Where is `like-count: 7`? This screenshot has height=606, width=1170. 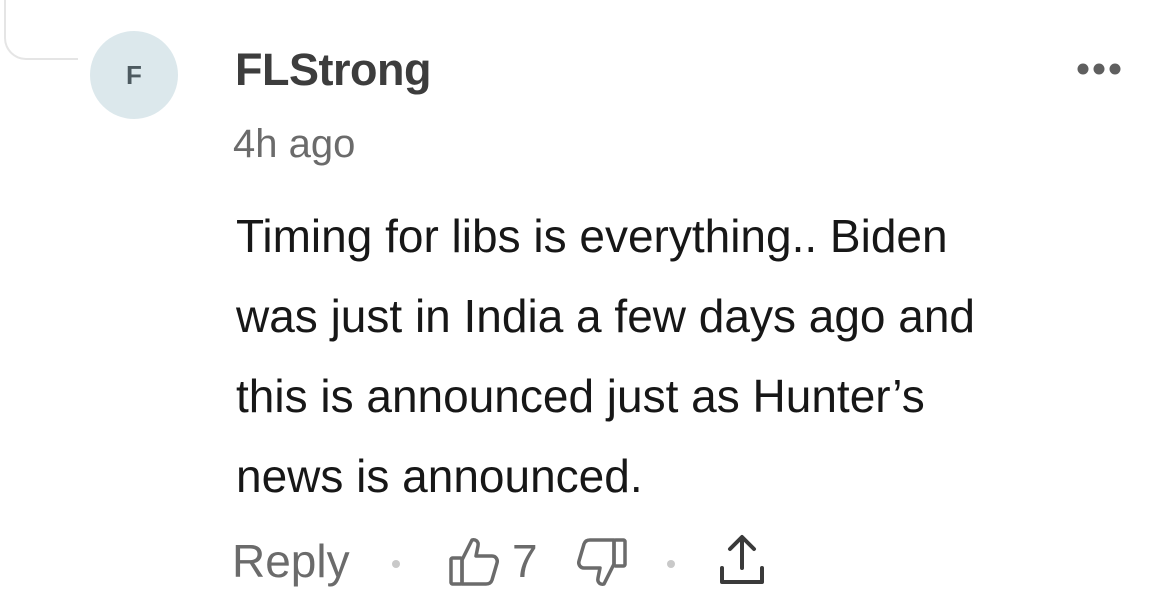
like-count: 7 is located at coordinates (525, 561).